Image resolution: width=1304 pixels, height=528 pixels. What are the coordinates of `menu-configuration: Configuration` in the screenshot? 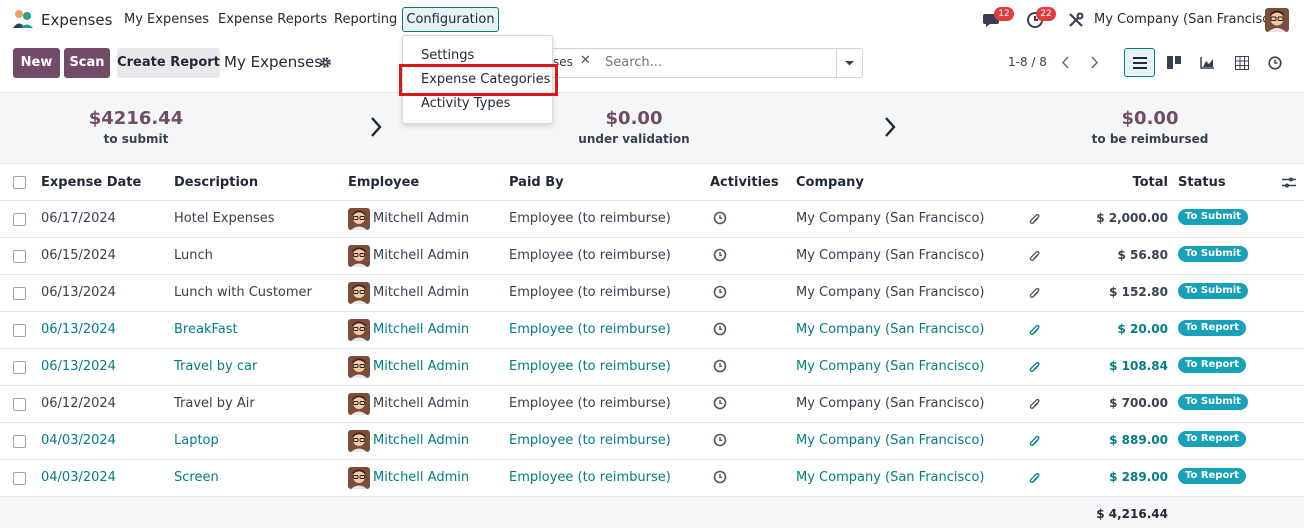 It's located at (450, 19).